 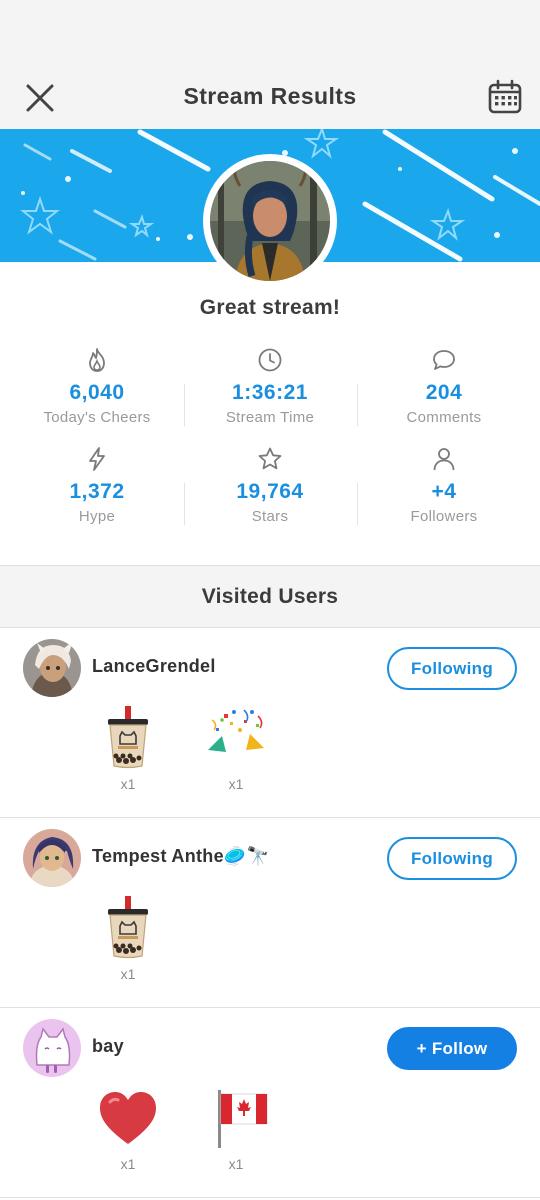 What do you see at coordinates (97, 360) in the screenshot?
I see `flame-icon` at bounding box center [97, 360].